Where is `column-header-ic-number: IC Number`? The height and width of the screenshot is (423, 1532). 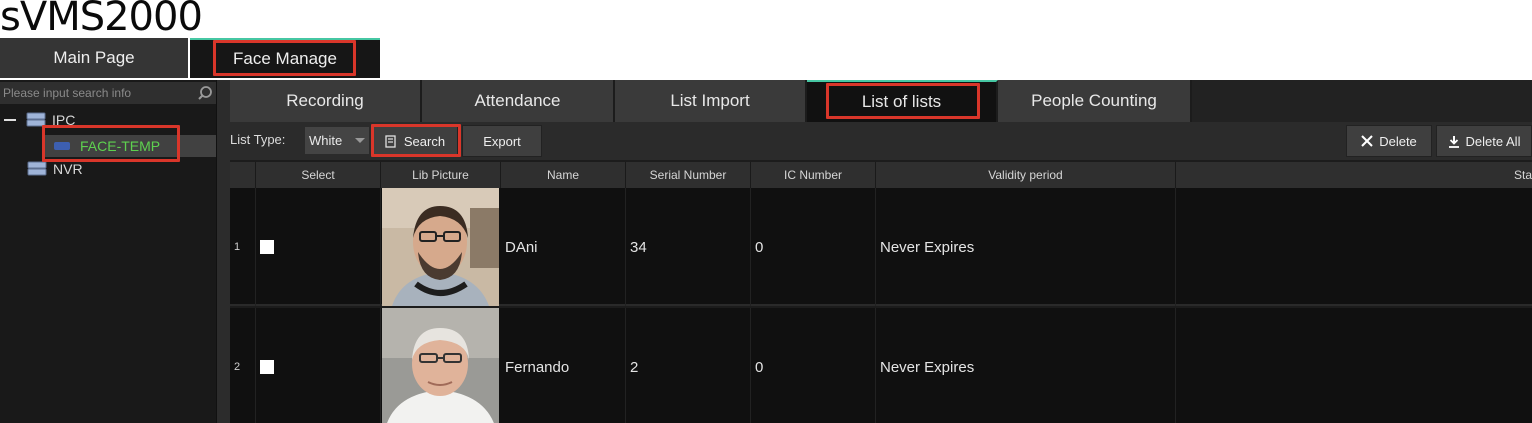 column-header-ic-number: IC Number is located at coordinates (813, 175).